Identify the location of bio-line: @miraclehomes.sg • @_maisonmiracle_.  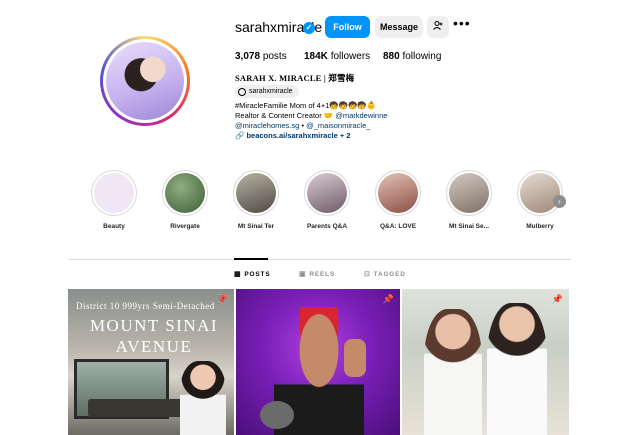
(365, 126).